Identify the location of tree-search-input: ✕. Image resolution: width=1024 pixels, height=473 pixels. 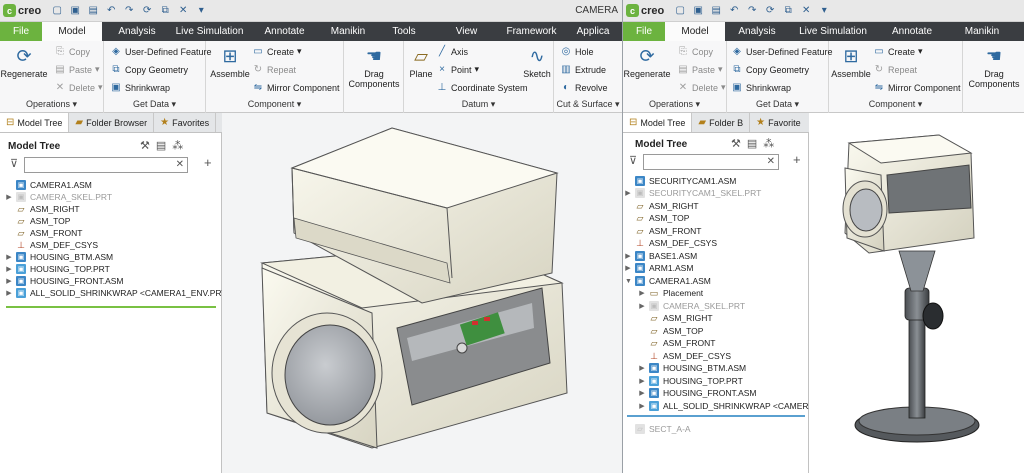
(106, 165).